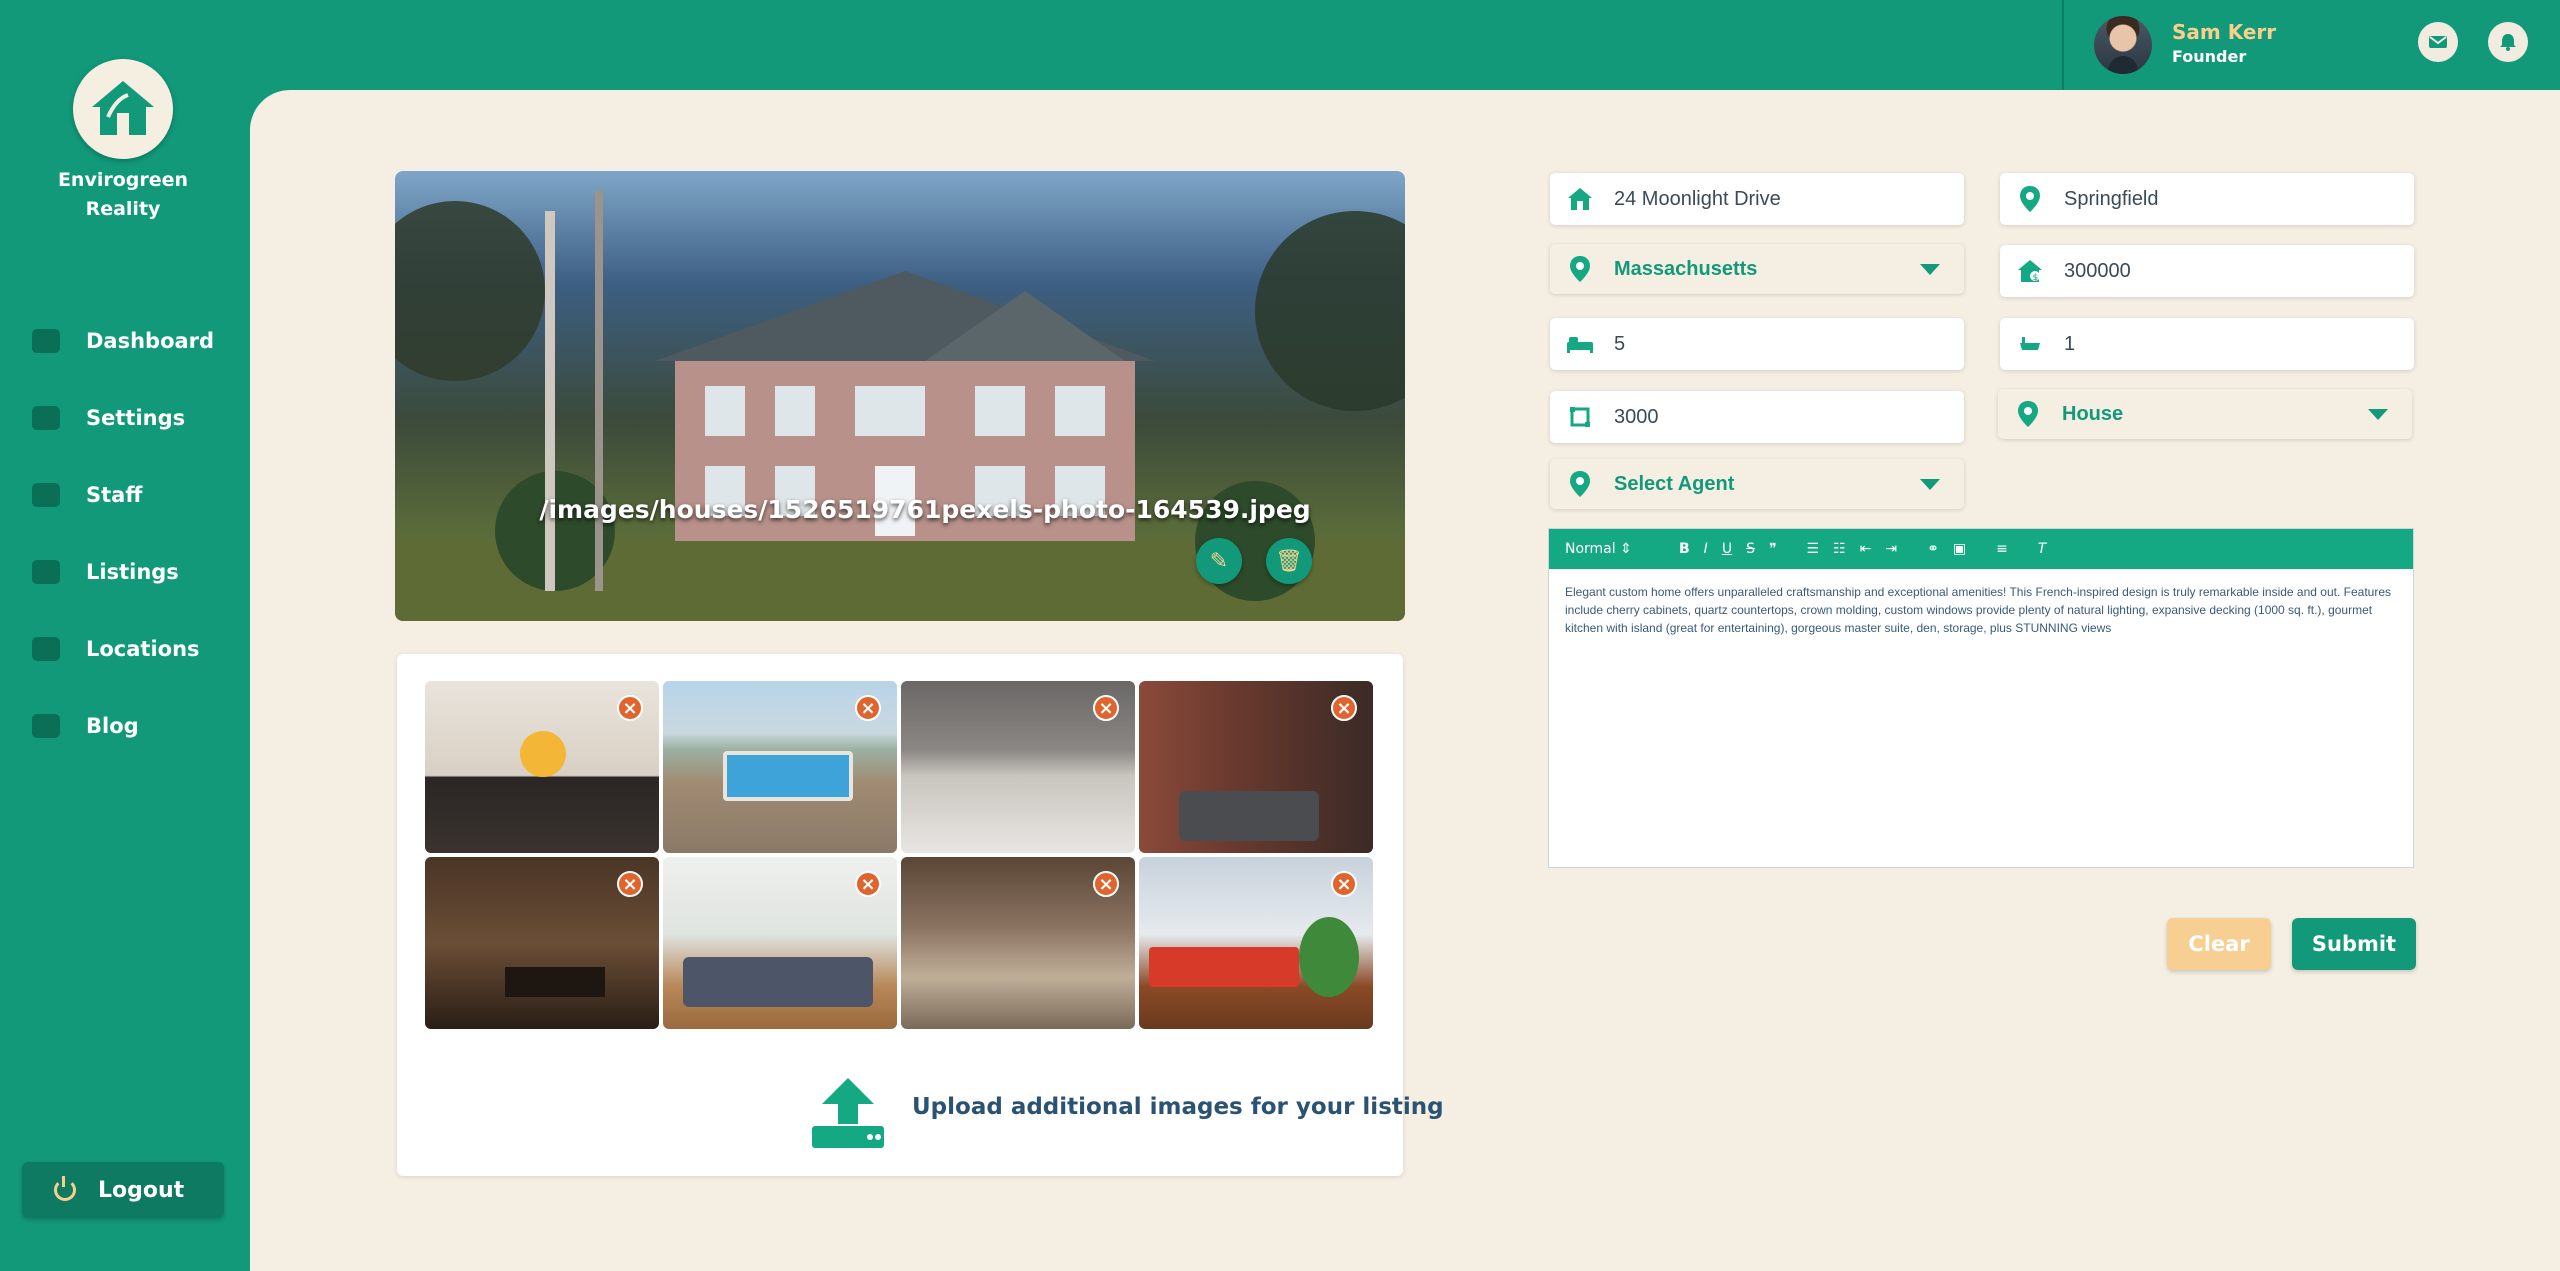  I want to click on edit-icon: ✎, so click(1219, 561).